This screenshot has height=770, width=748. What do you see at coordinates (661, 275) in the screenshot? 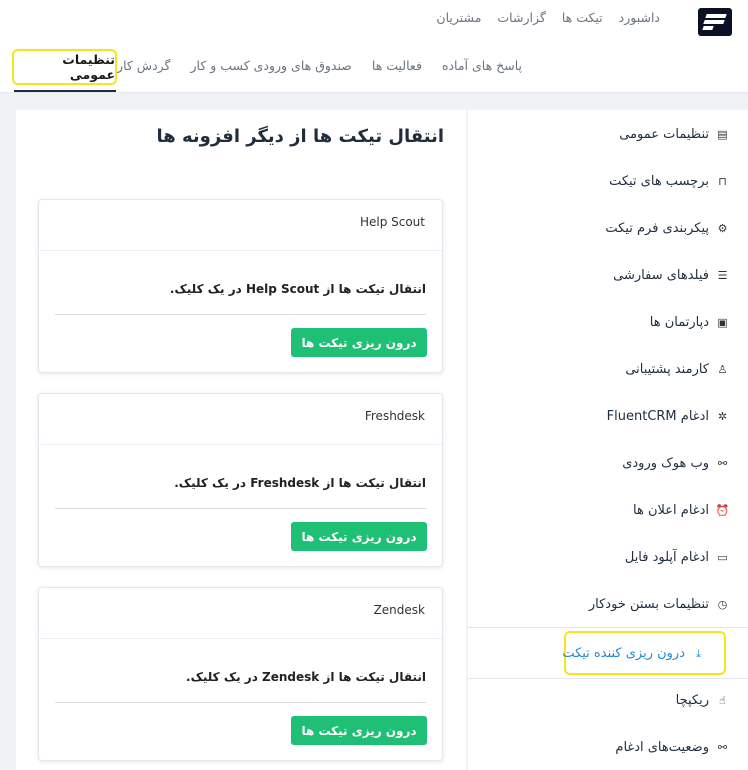
I see `sidebar-item-label: فیلدهای سفارشی` at bounding box center [661, 275].